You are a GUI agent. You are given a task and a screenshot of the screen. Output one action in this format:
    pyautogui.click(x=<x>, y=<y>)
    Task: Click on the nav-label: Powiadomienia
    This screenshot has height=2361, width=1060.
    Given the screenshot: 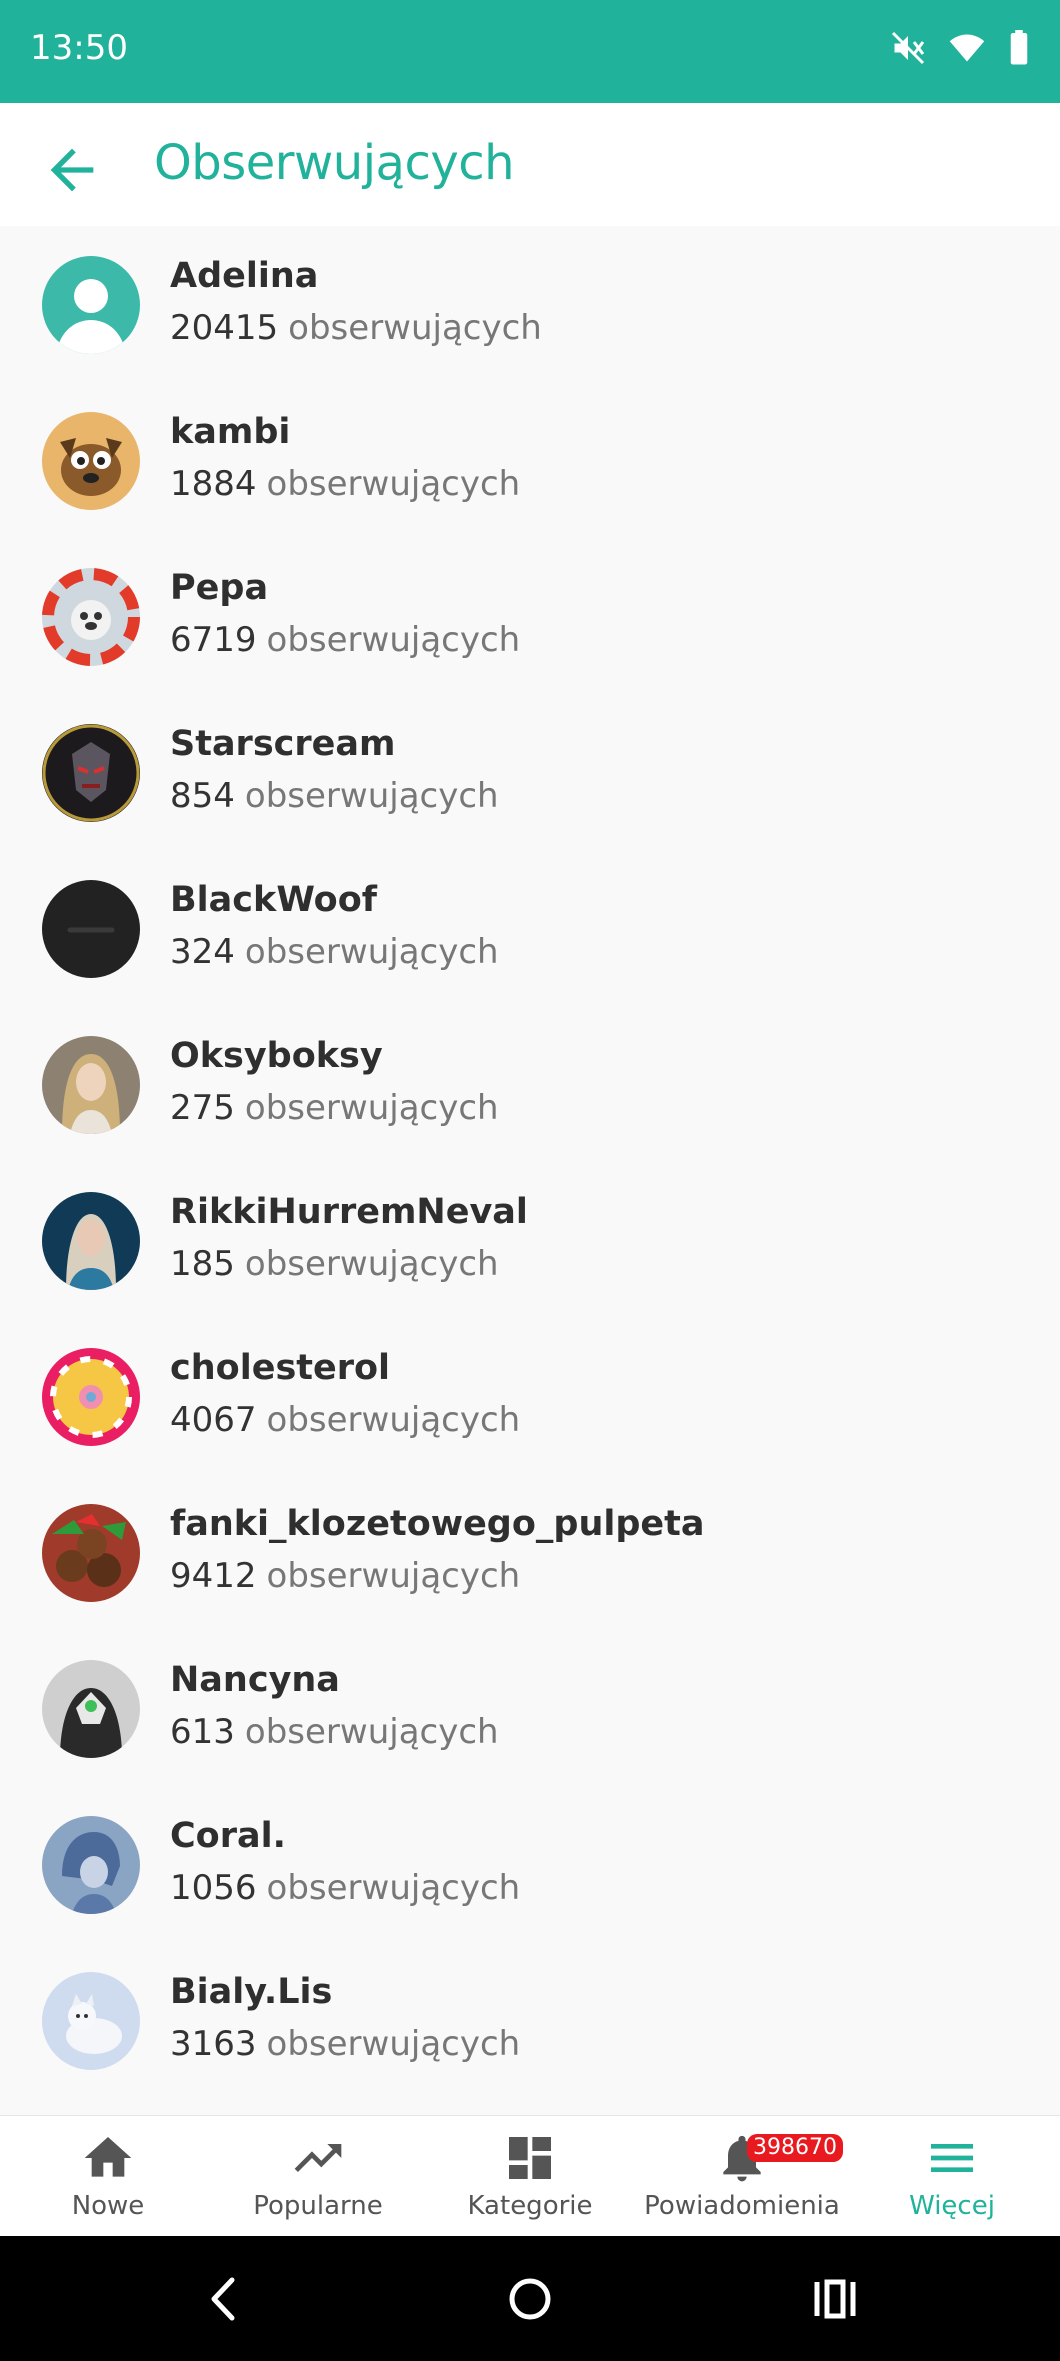 What is the action you would take?
    pyautogui.click(x=742, y=2206)
    